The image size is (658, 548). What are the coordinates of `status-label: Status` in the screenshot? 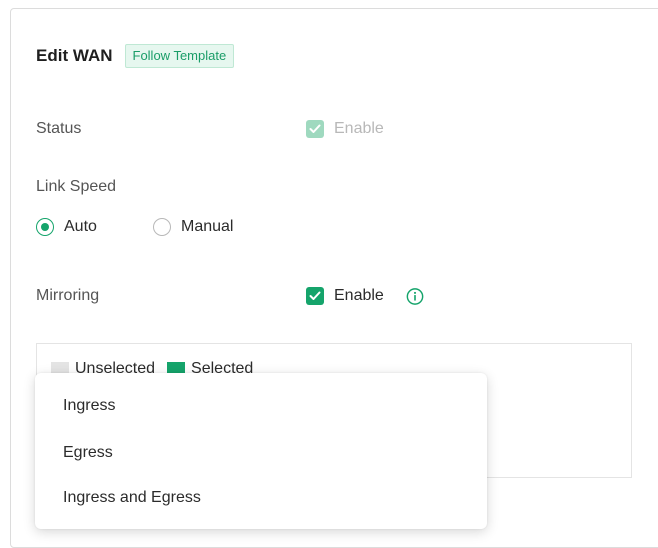 It's located at (59, 128).